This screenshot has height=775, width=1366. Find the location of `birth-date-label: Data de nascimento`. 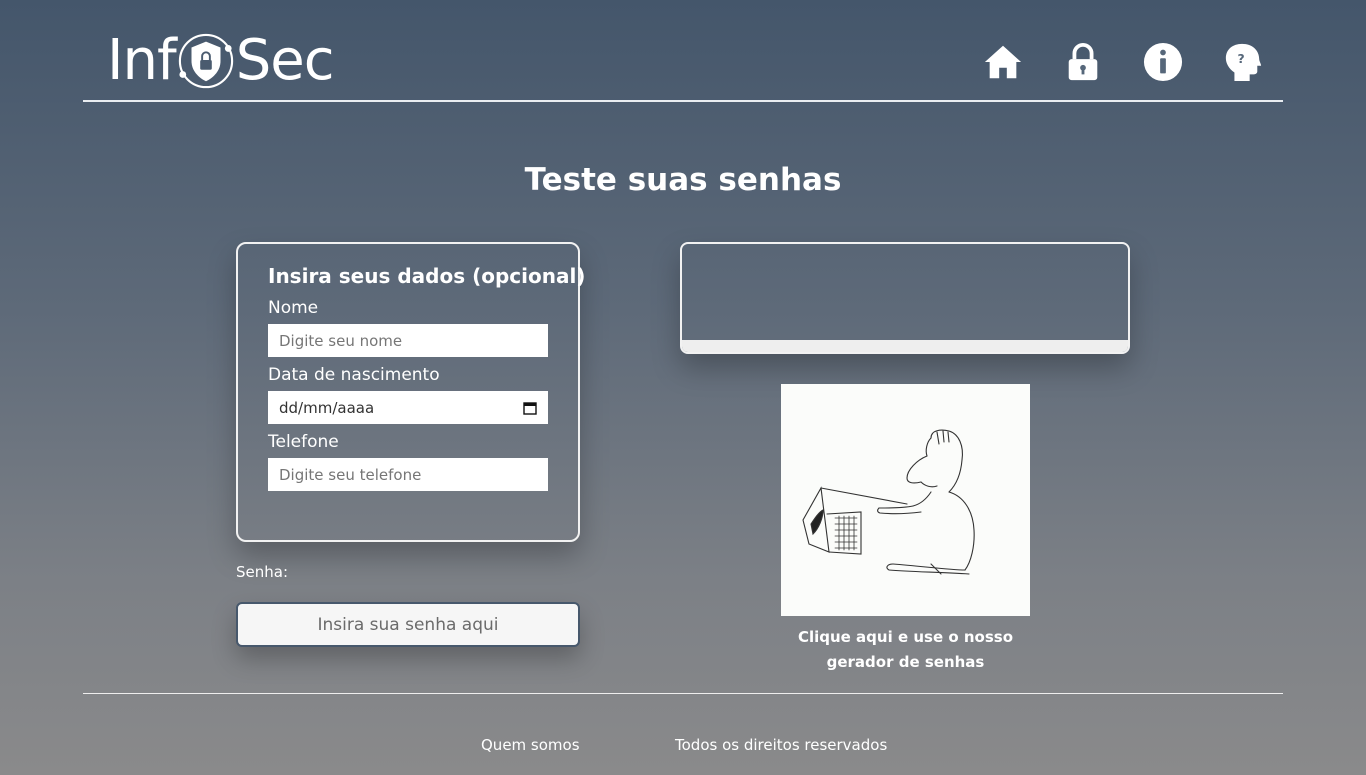

birth-date-label: Data de nascimento is located at coordinates (354, 375).